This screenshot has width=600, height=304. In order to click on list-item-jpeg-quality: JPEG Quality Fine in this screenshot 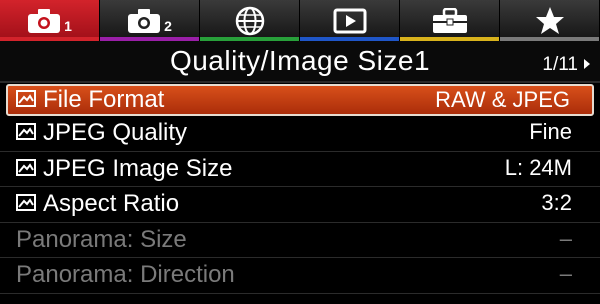, I will do `click(300, 134)`.